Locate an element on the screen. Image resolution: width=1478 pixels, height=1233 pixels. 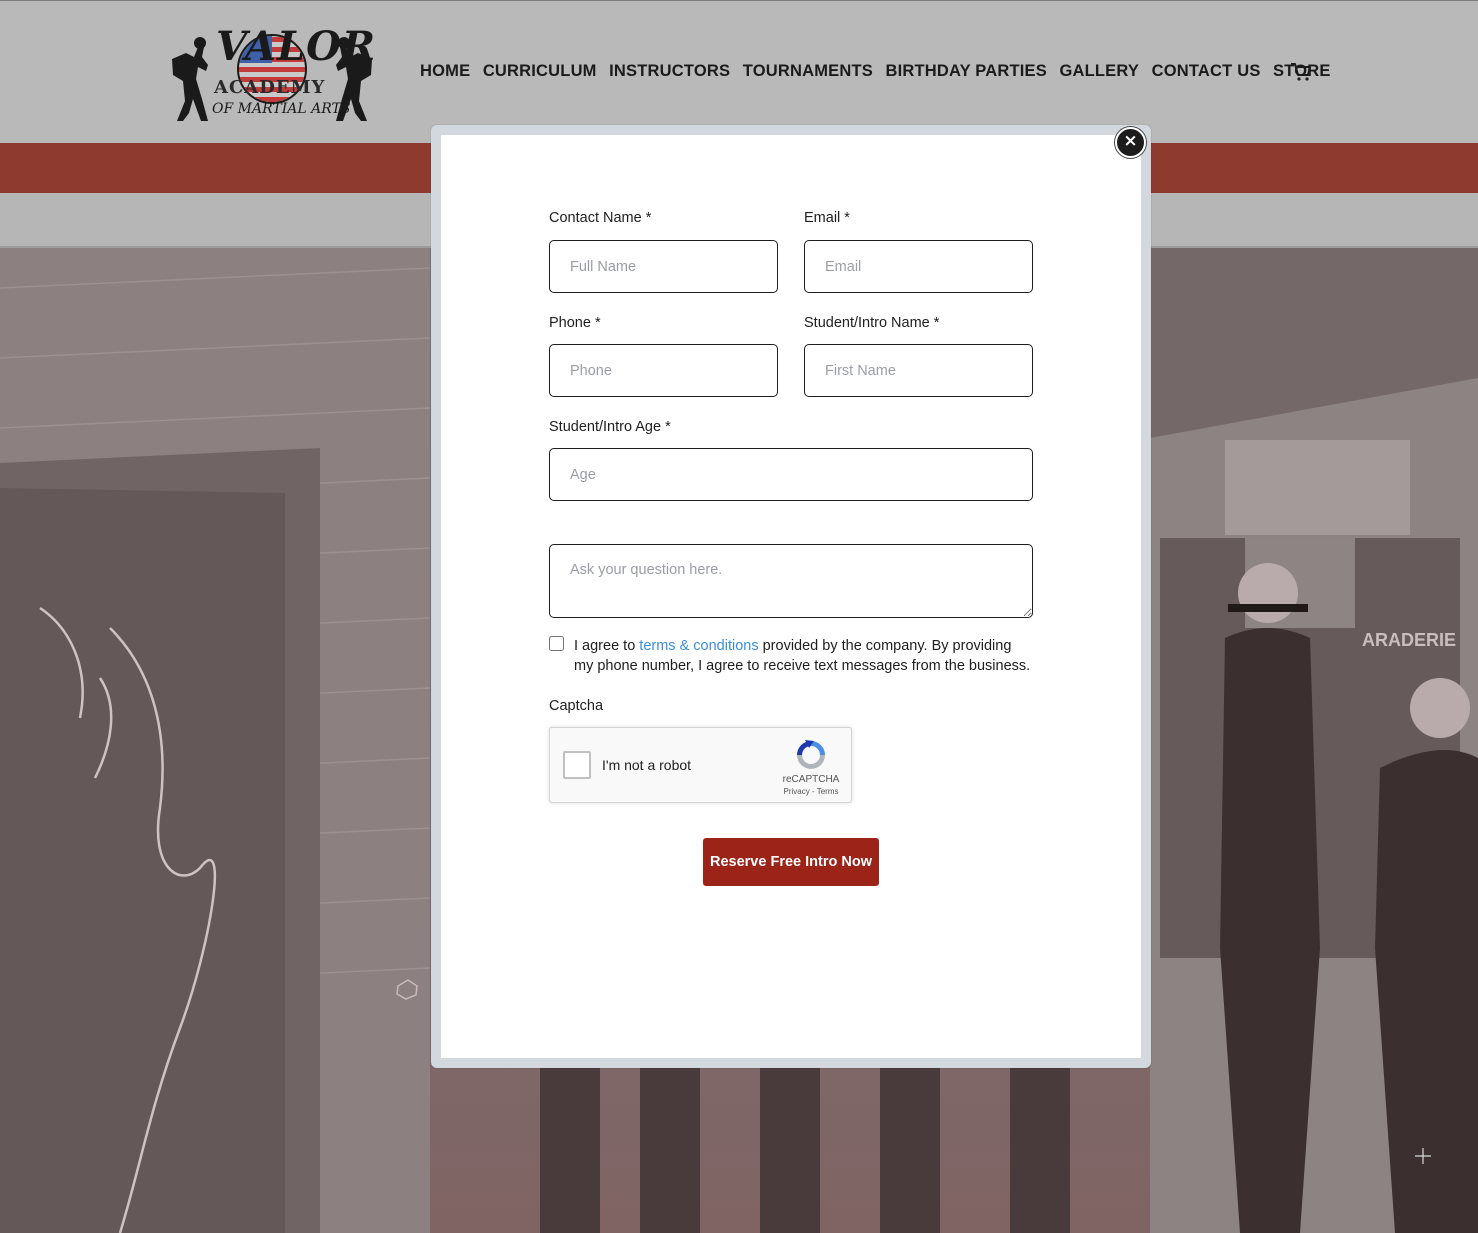
student-name-input is located at coordinates (918, 370).